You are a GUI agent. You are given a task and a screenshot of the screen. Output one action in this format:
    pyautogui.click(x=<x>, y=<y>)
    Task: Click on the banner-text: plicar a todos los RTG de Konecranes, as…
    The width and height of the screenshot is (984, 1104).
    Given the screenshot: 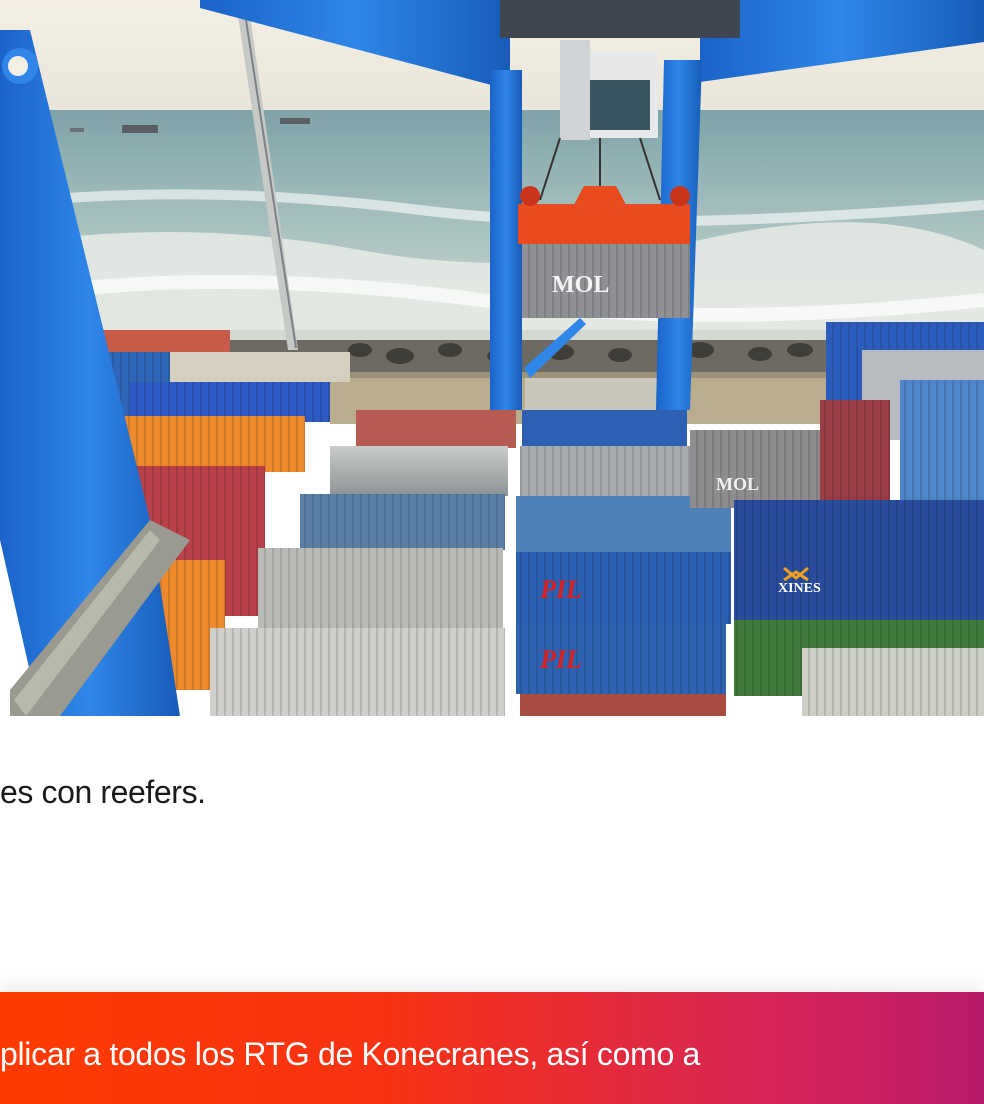 What is the action you would take?
    pyautogui.click(x=350, y=1054)
    